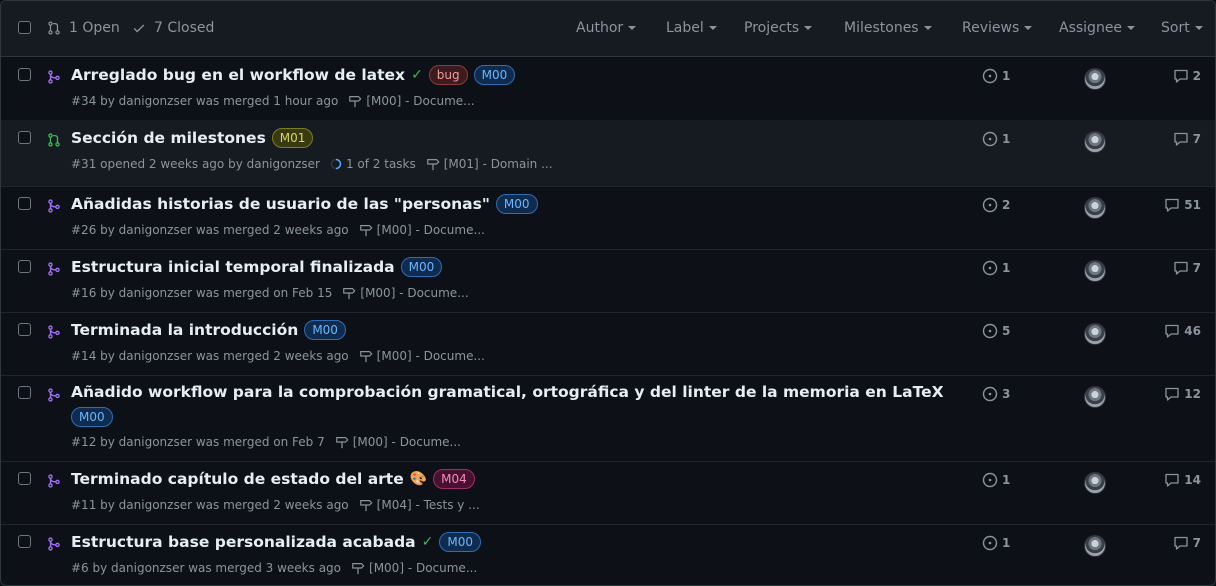 The width and height of the screenshot is (1216, 586). I want to click on linked-issues-link: 5, so click(996, 331).